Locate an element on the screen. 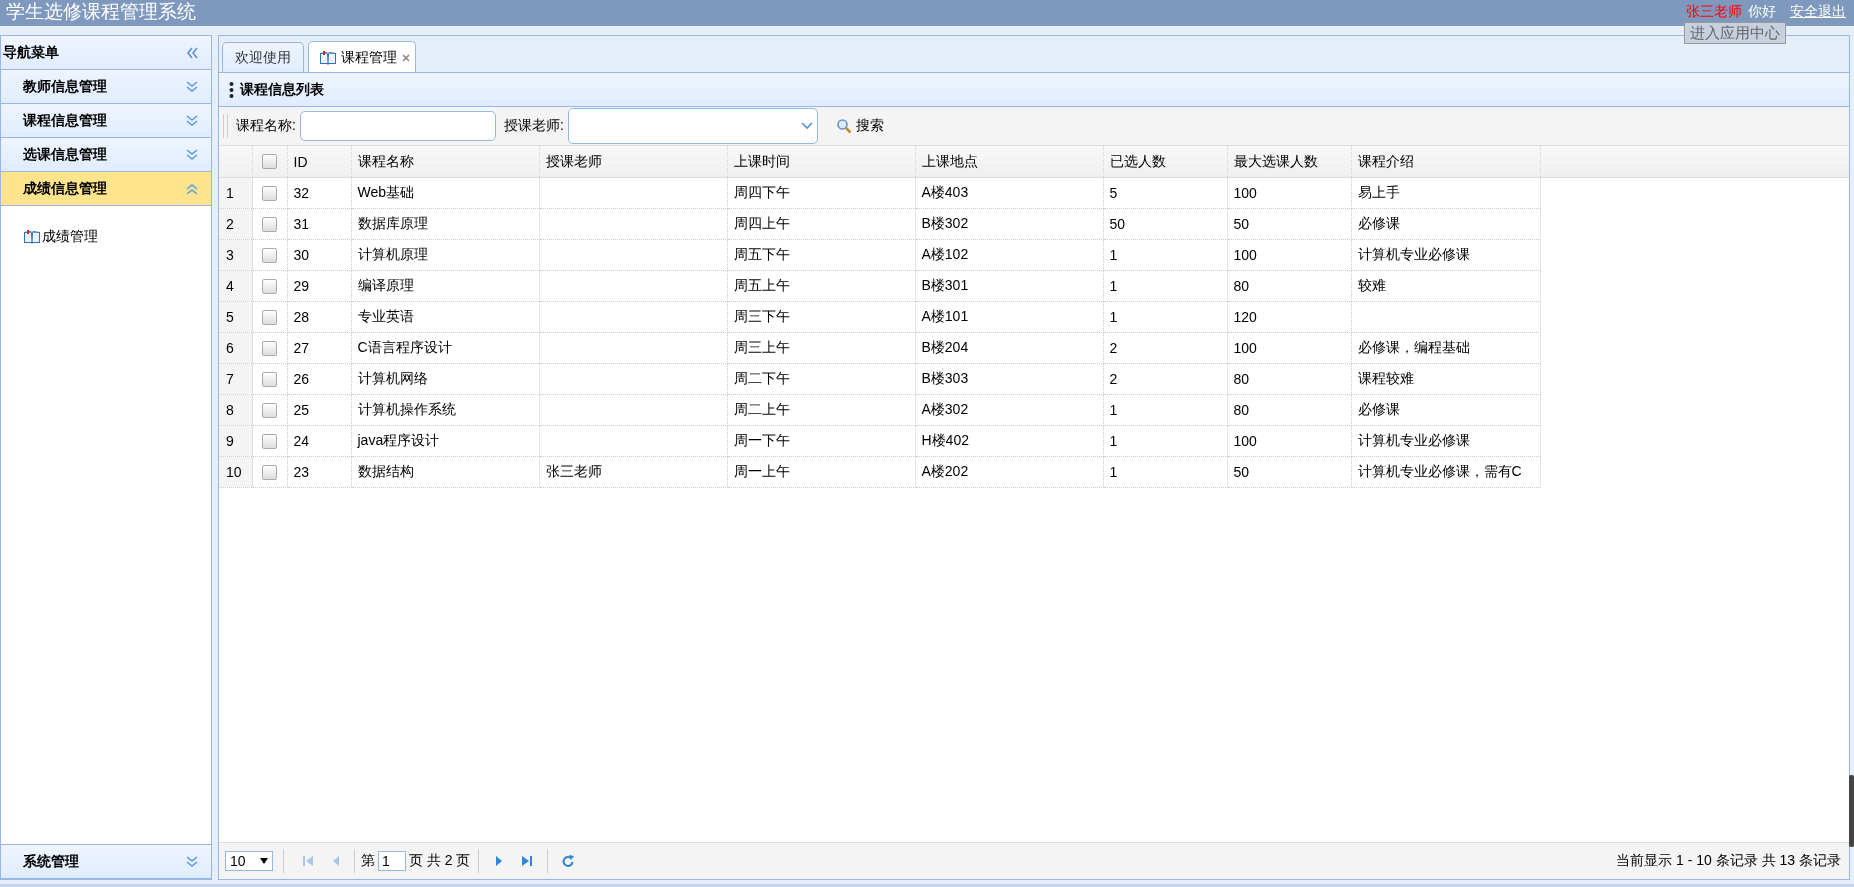  row-number: 1 is located at coordinates (235, 193).